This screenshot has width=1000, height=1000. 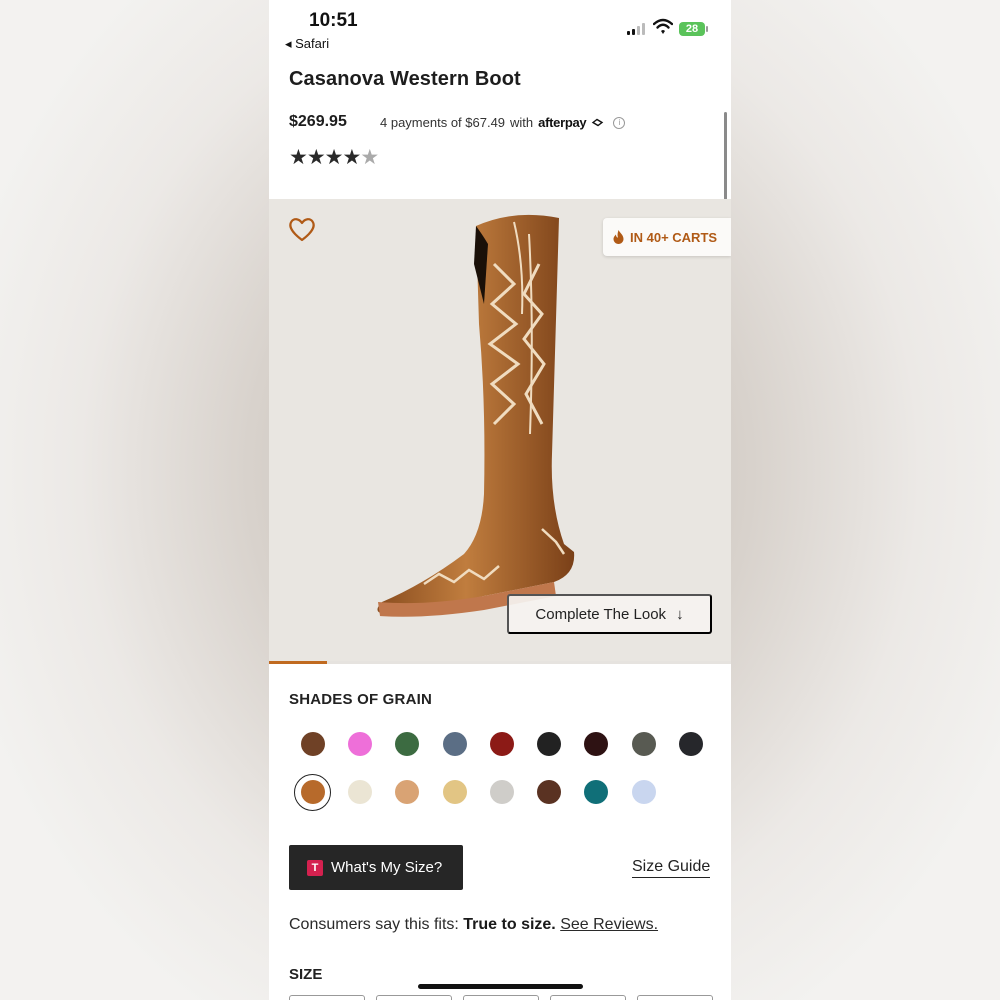 What do you see at coordinates (663, 26) in the screenshot?
I see `wifi-icon` at bounding box center [663, 26].